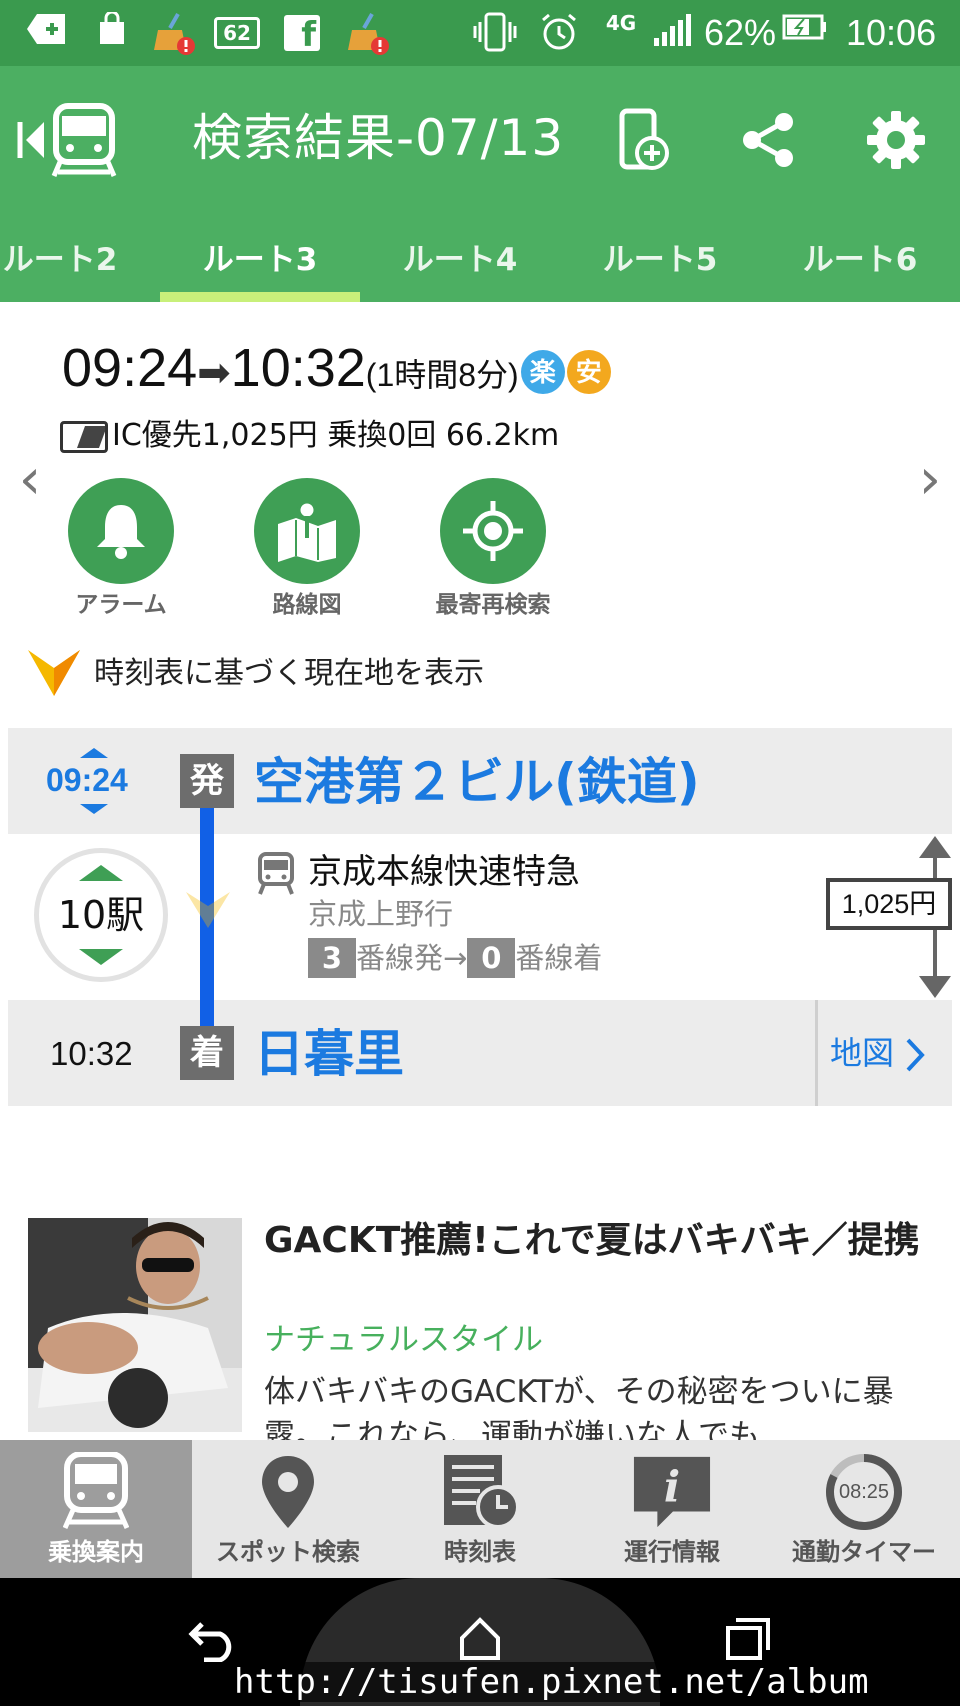 The image size is (960, 1706). What do you see at coordinates (94, 809) in the screenshot?
I see `time-adjust-down-icon` at bounding box center [94, 809].